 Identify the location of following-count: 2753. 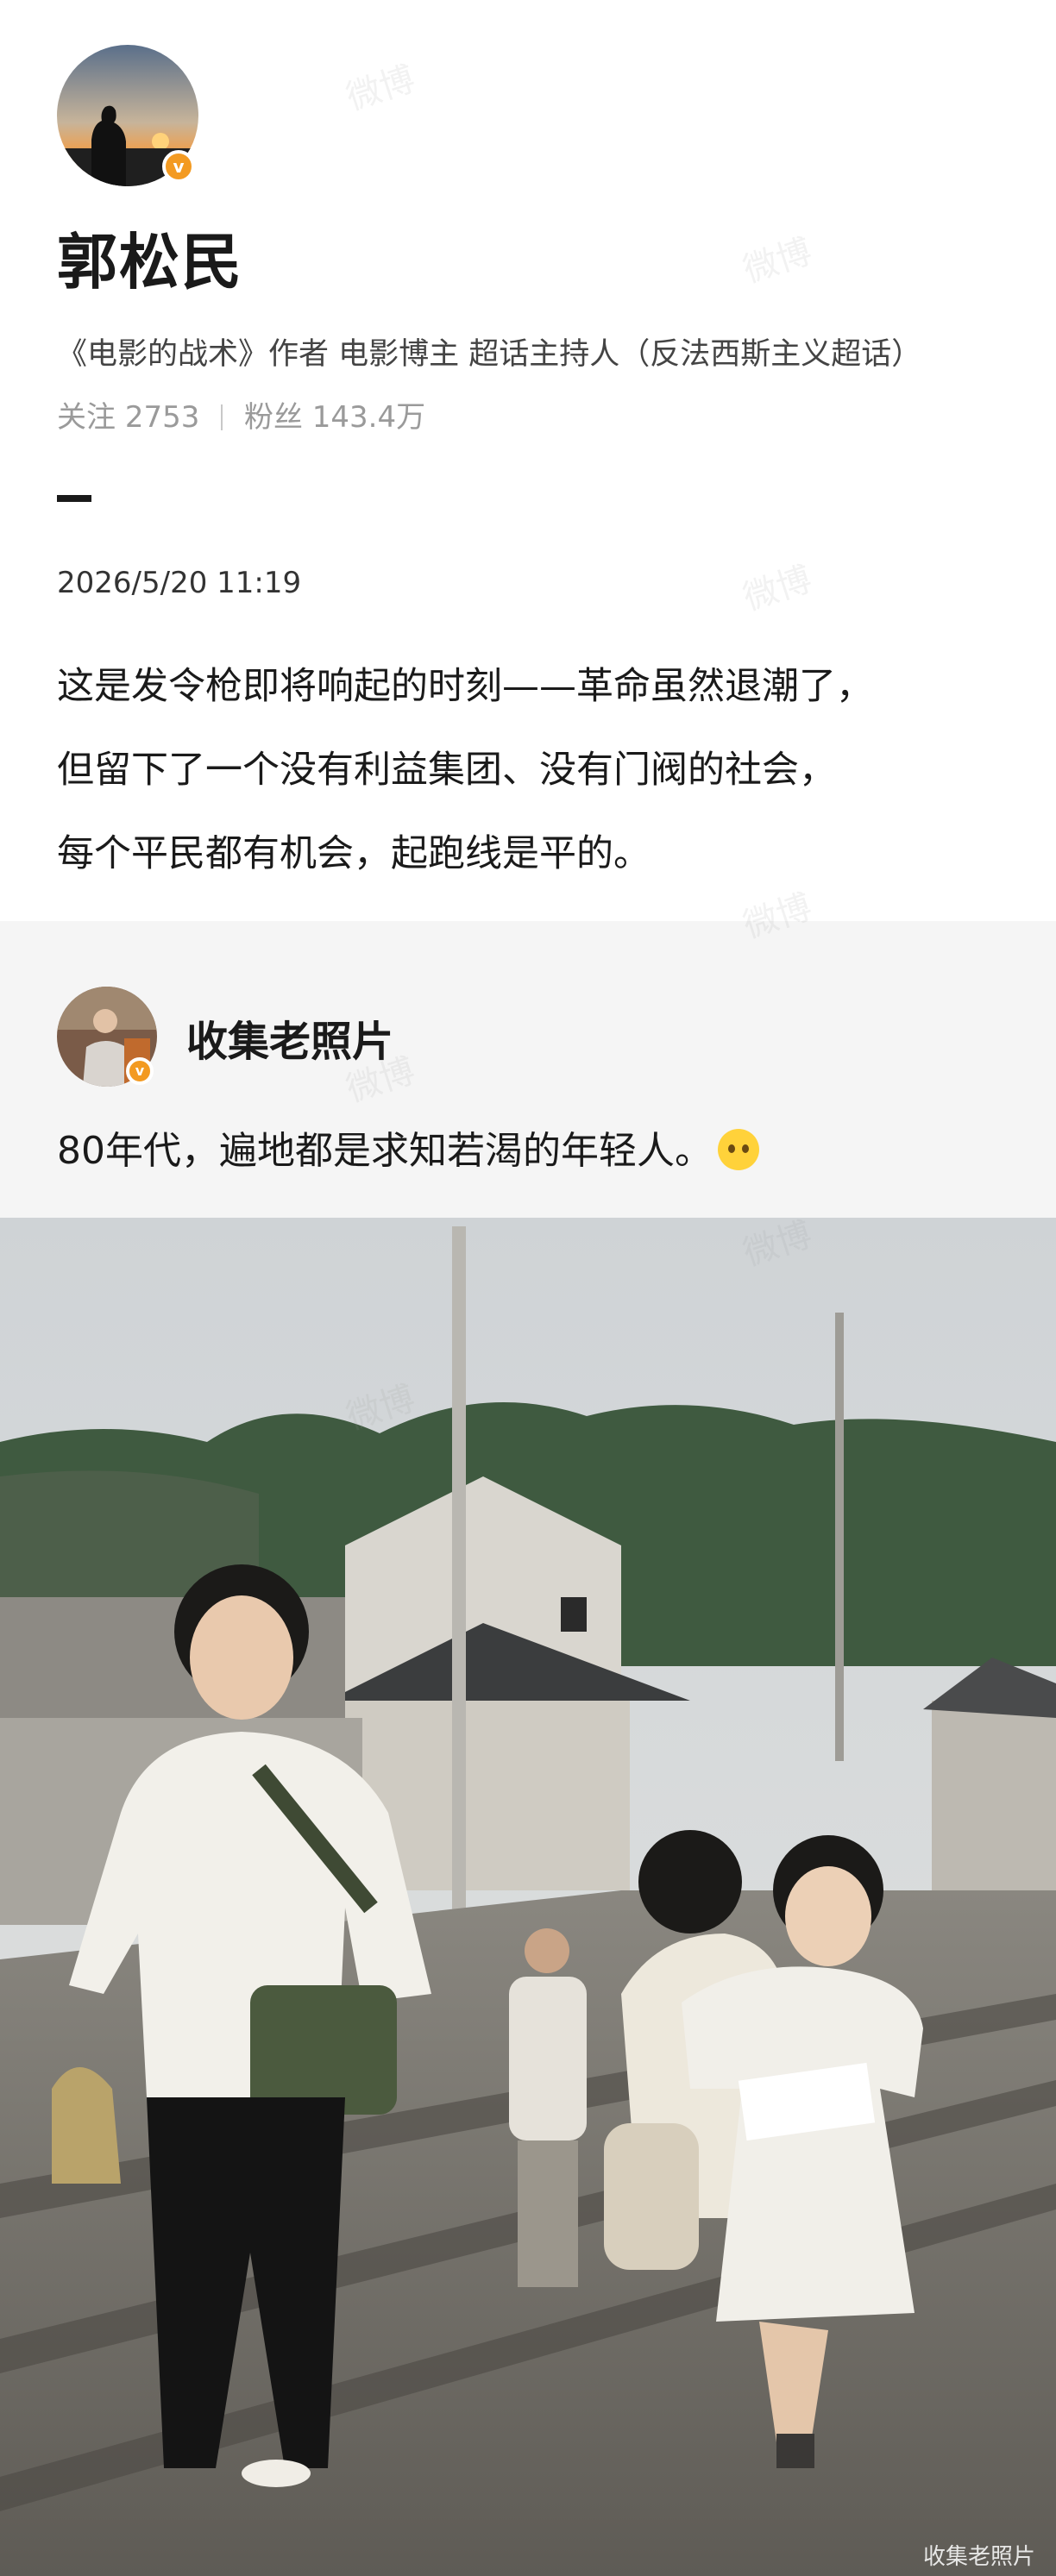
(163, 417).